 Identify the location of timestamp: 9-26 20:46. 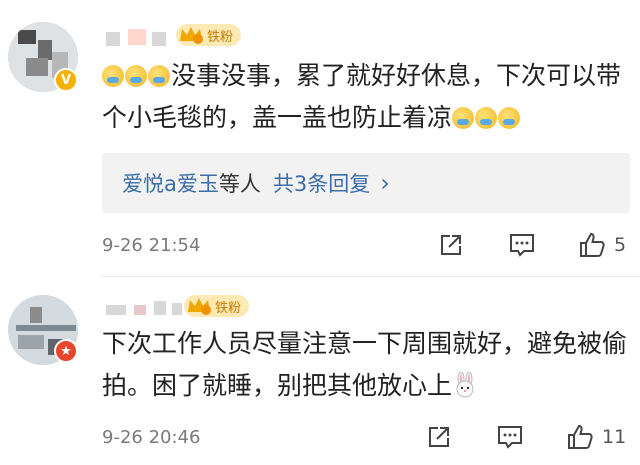
(151, 437).